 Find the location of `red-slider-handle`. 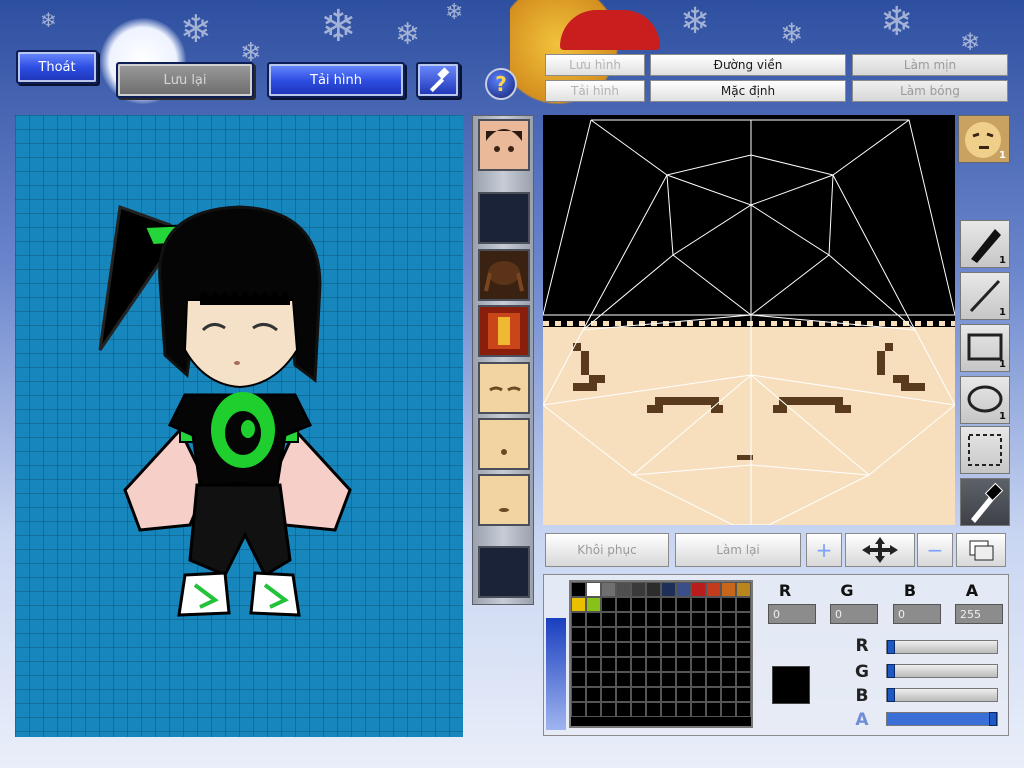

red-slider-handle is located at coordinates (891, 647).